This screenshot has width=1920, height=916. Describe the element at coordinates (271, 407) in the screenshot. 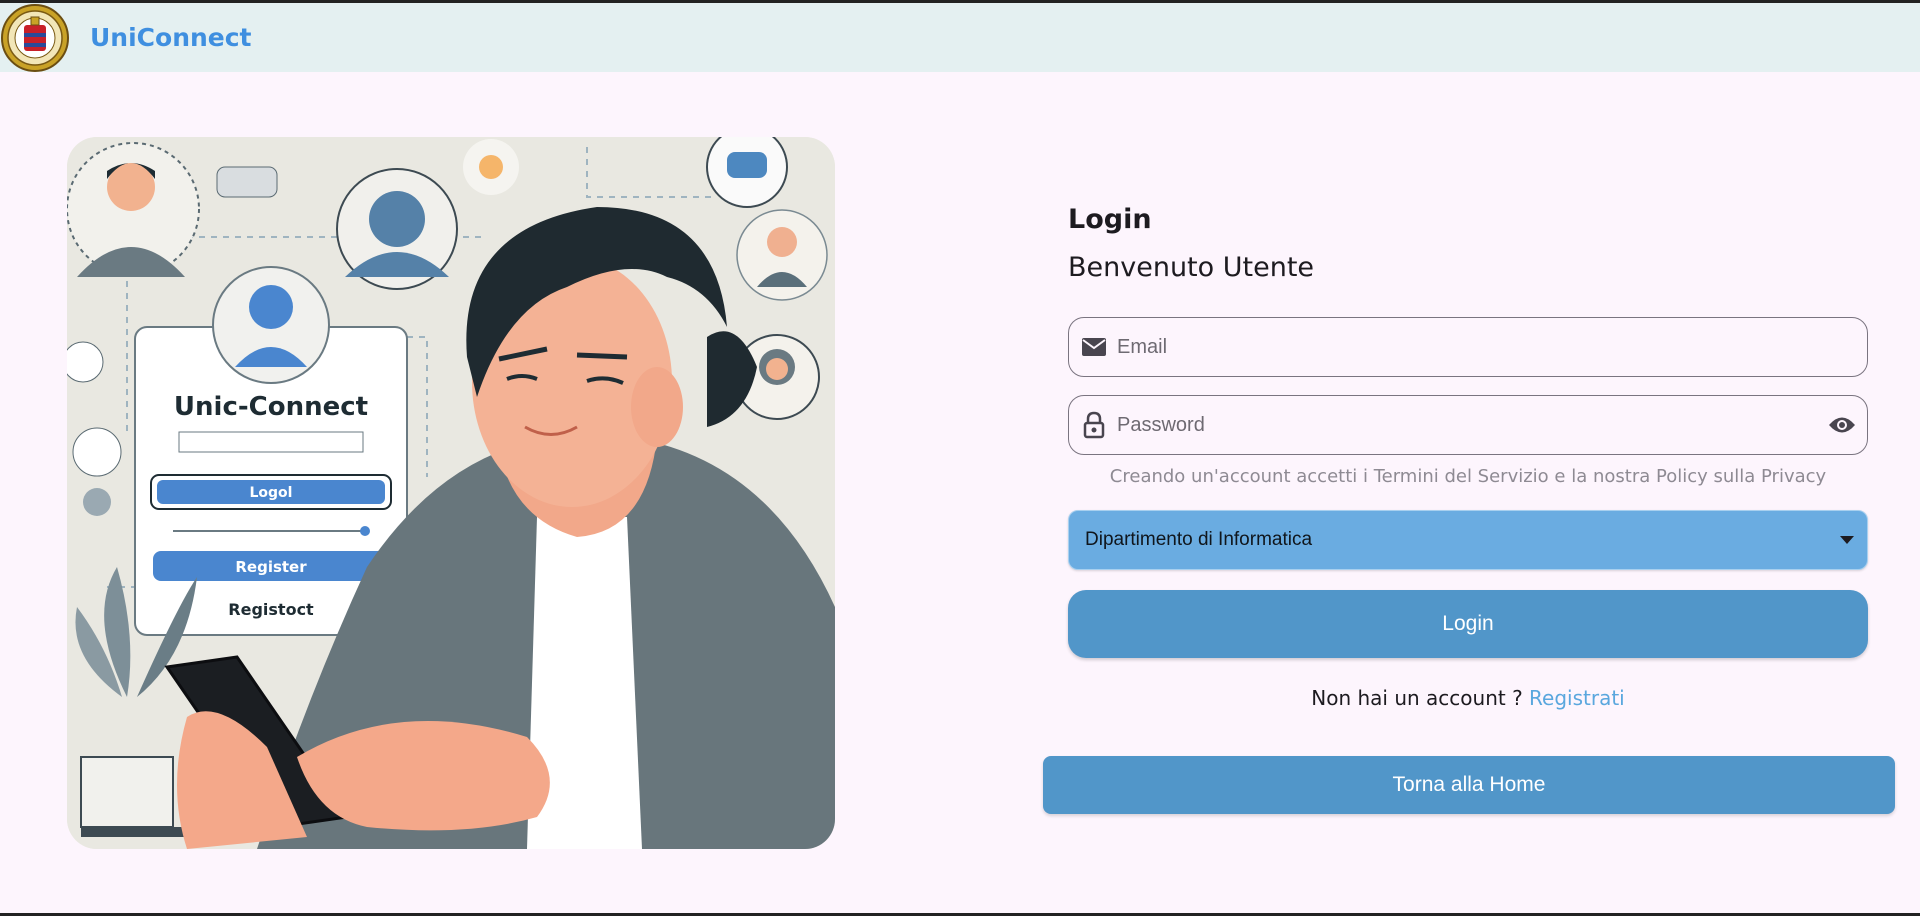

I see `card-title: Unic-Connect` at that location.